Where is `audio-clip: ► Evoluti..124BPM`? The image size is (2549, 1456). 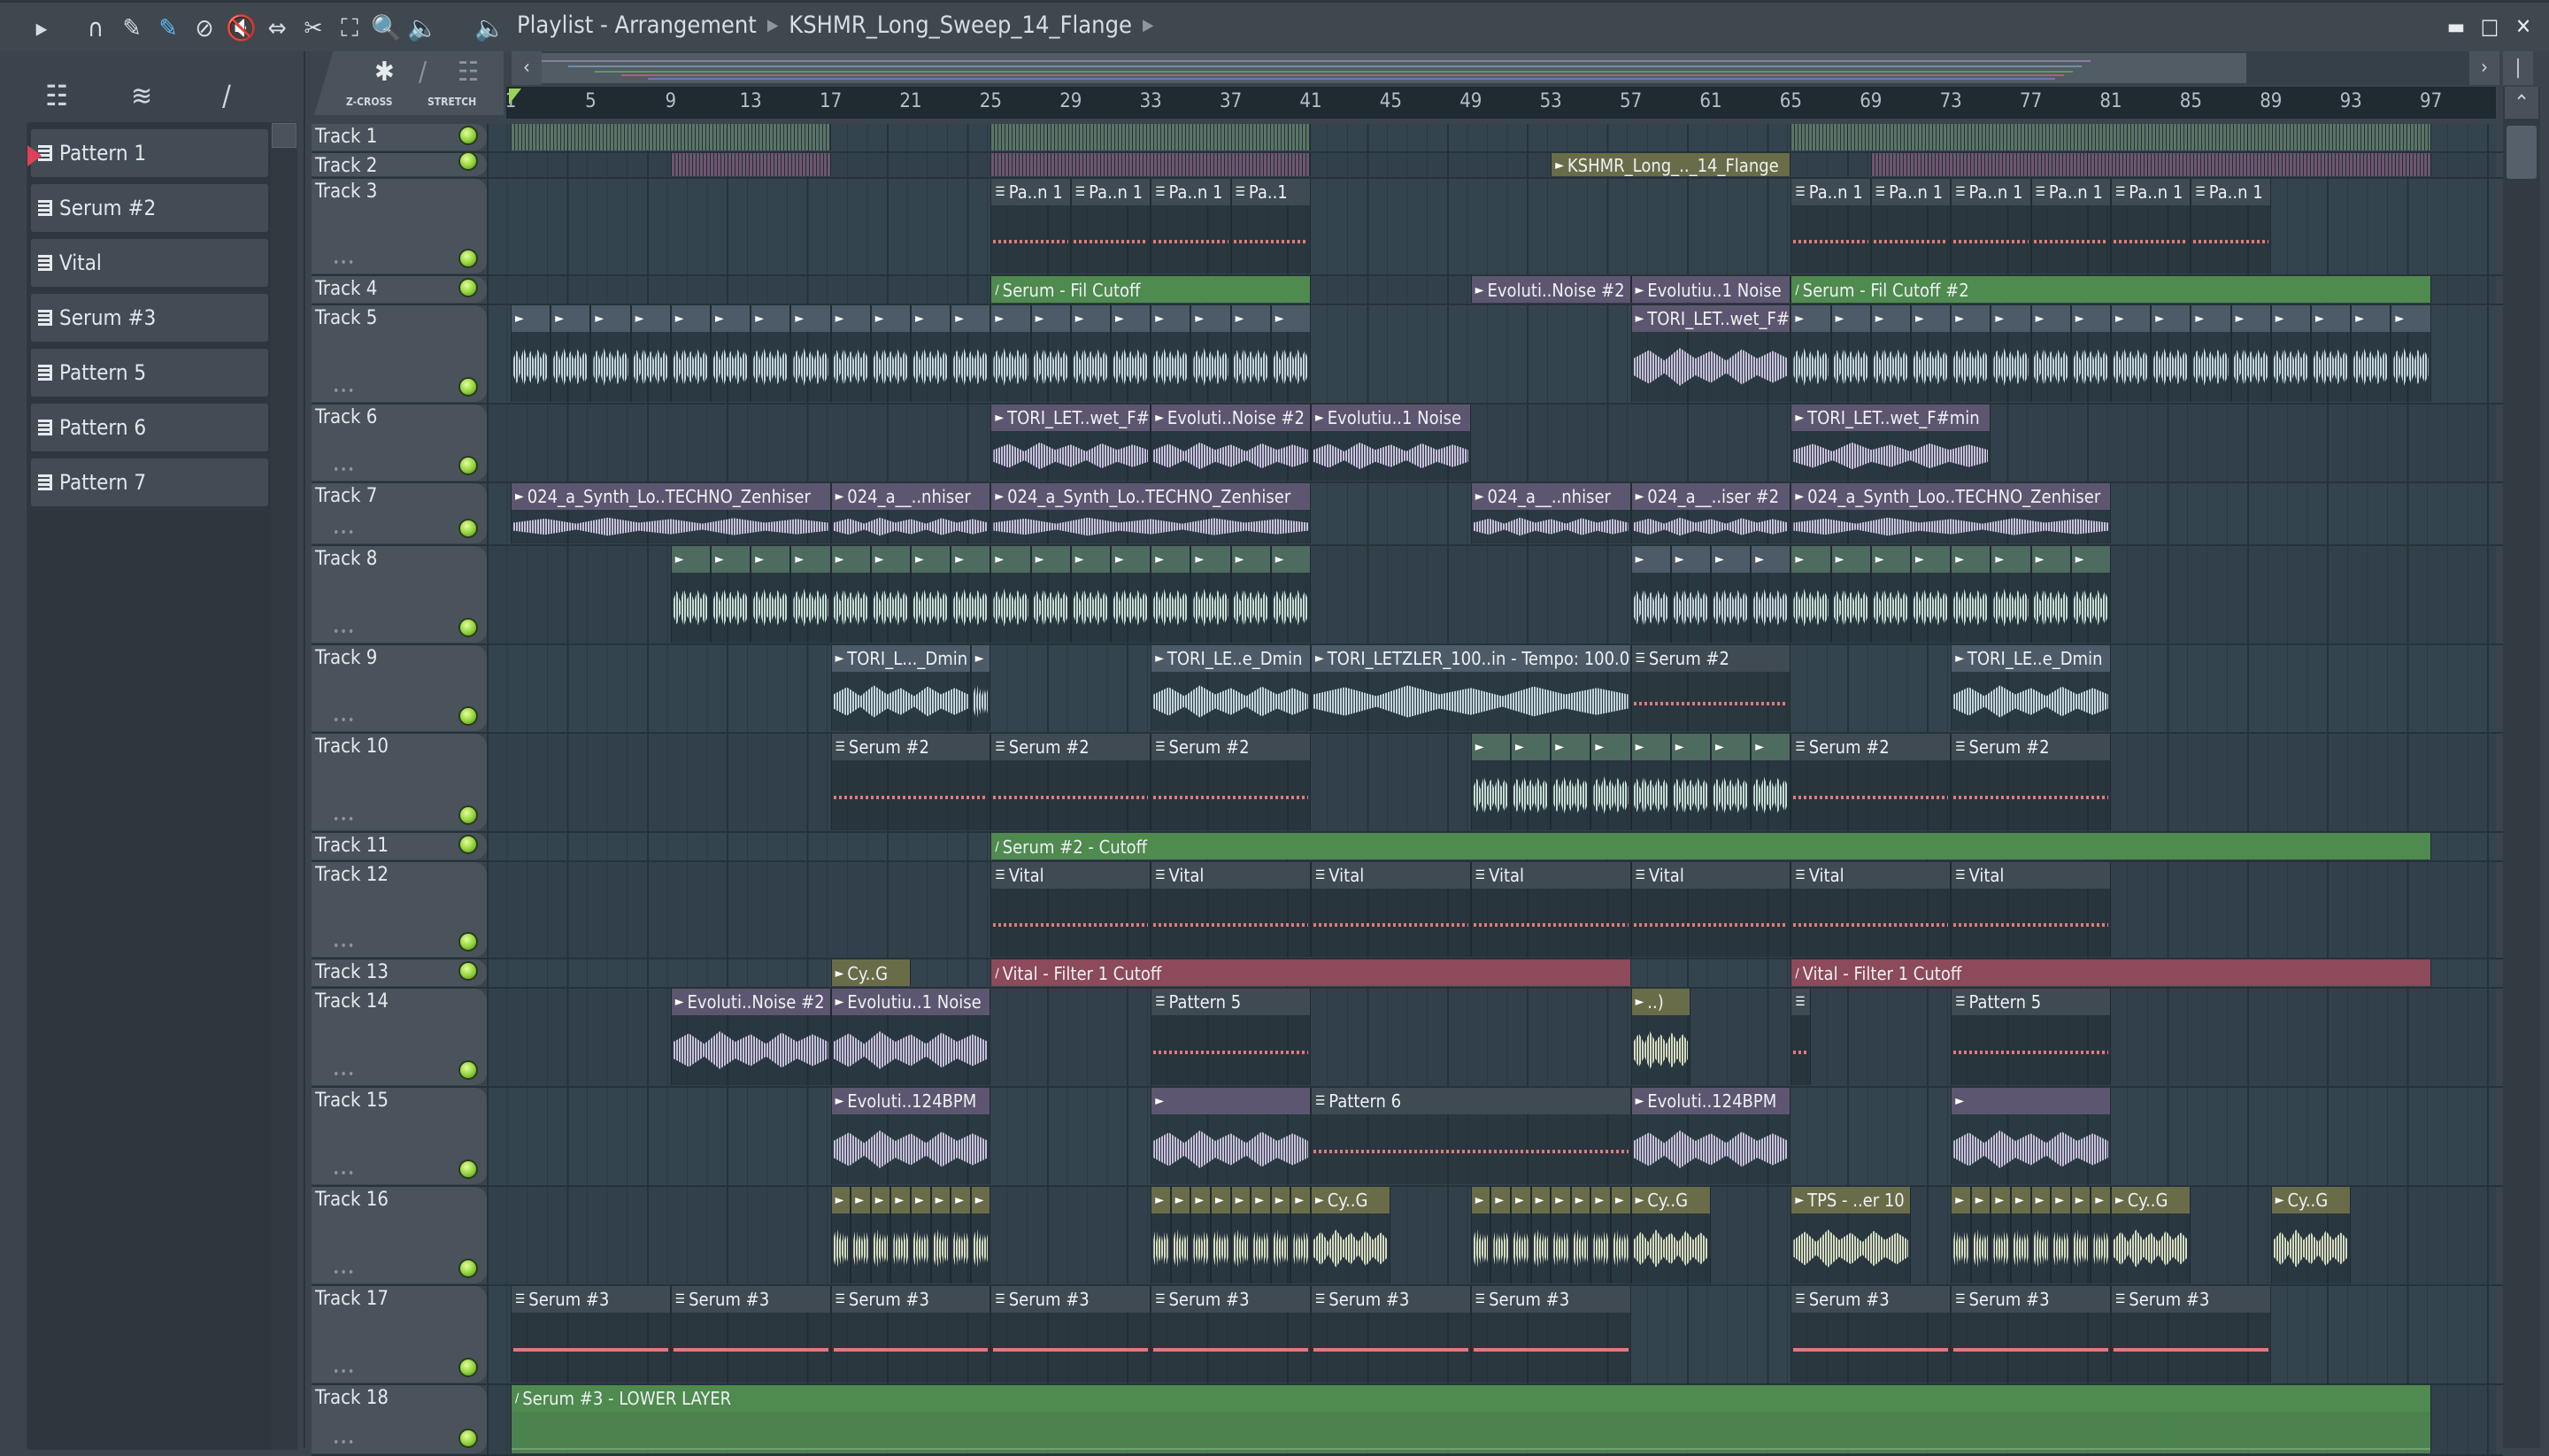
audio-clip: ► Evoluti..124BPM is located at coordinates (911, 1136).